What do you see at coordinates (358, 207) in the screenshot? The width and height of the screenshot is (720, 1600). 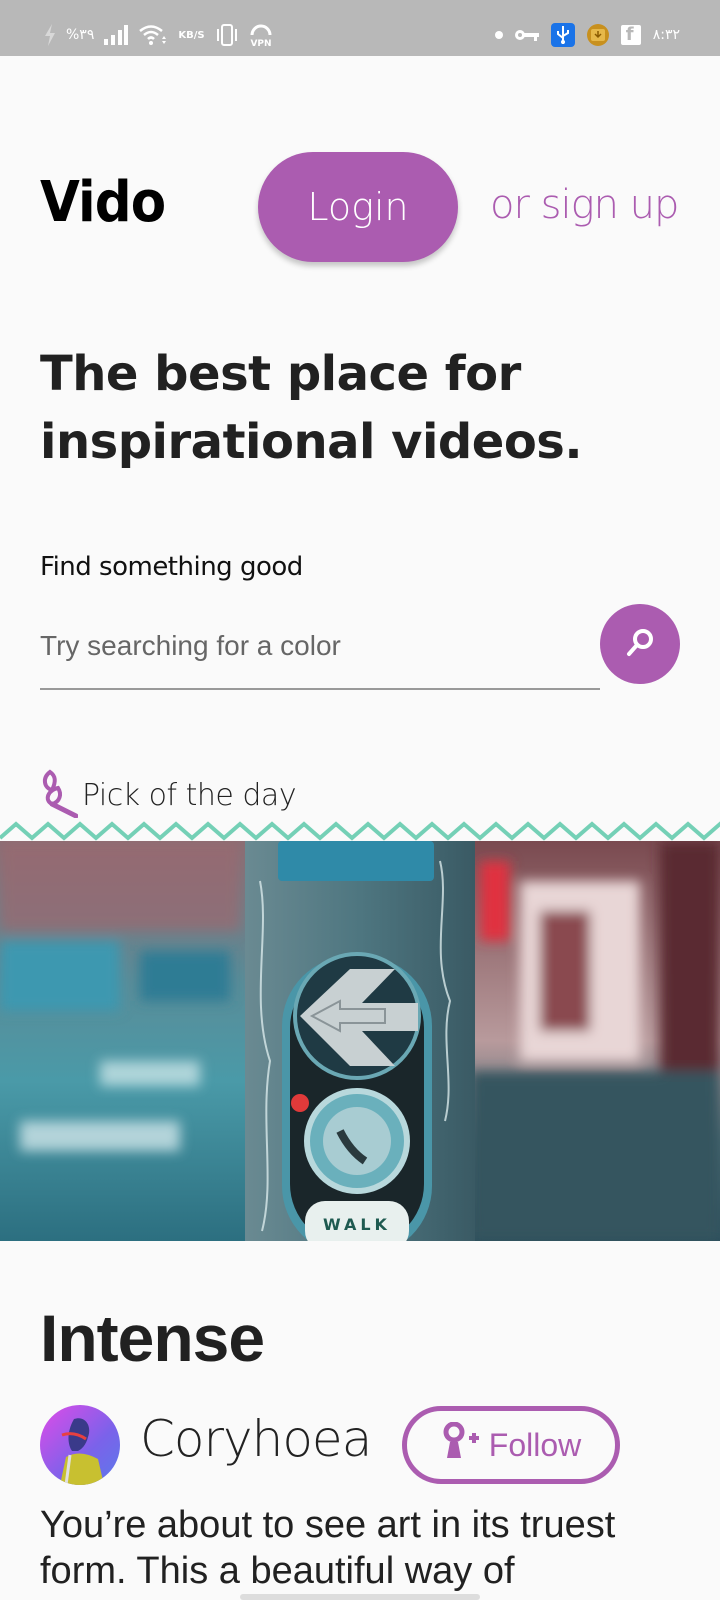 I see `login-button: Login` at bounding box center [358, 207].